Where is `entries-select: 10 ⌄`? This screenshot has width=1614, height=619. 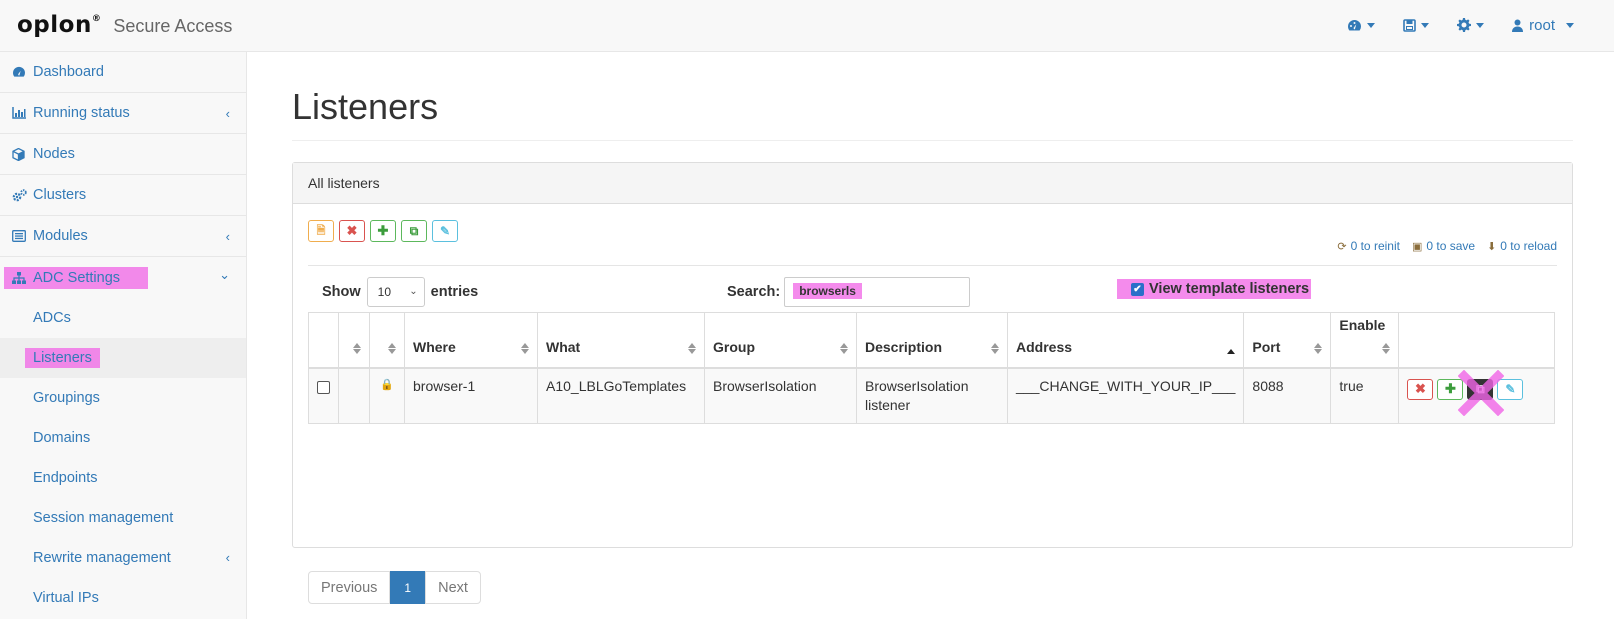
entries-select: 10 ⌄ is located at coordinates (395, 292).